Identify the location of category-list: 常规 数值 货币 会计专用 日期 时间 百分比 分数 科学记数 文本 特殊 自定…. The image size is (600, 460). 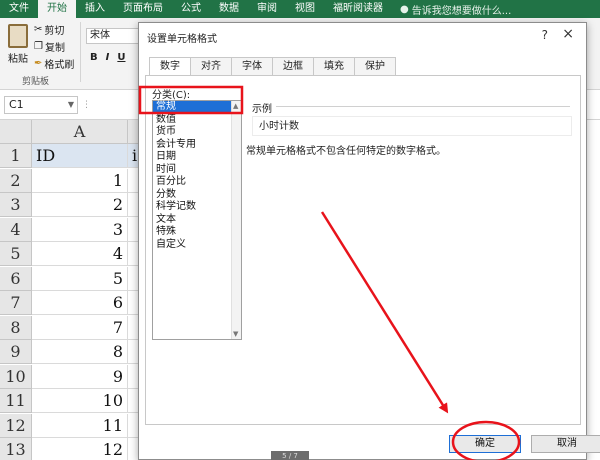
(197, 220).